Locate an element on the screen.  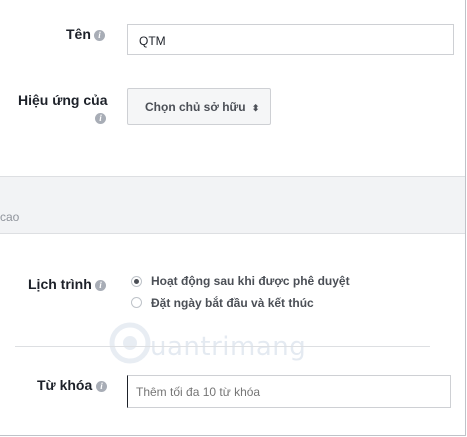
schedule-label: Lịch trình is located at coordinates (60, 284).